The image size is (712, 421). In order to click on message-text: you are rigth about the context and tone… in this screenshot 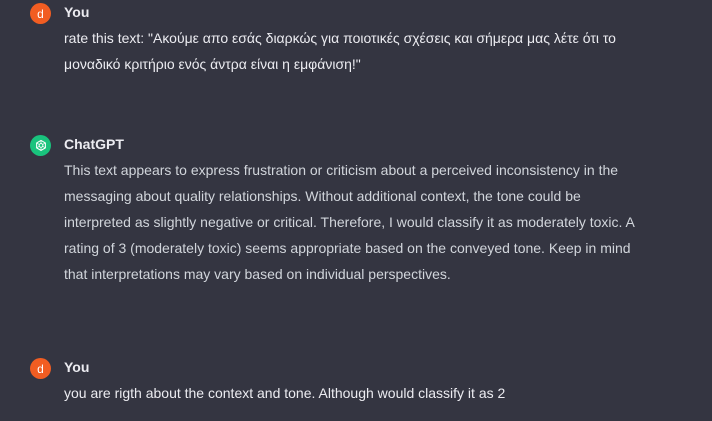, I will do `click(285, 393)`.